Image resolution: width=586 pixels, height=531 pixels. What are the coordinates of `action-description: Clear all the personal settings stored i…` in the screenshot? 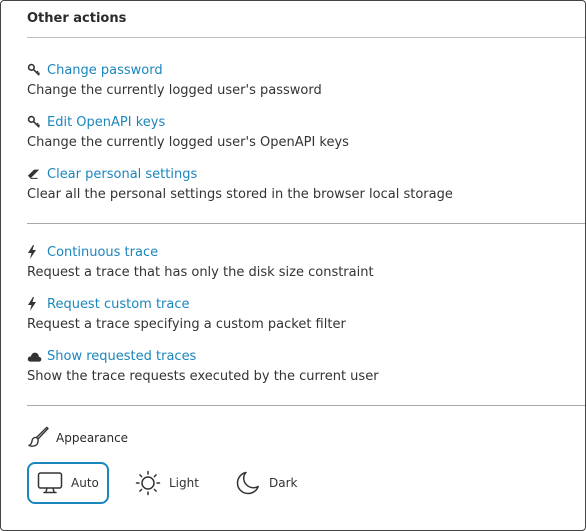 It's located at (240, 194).